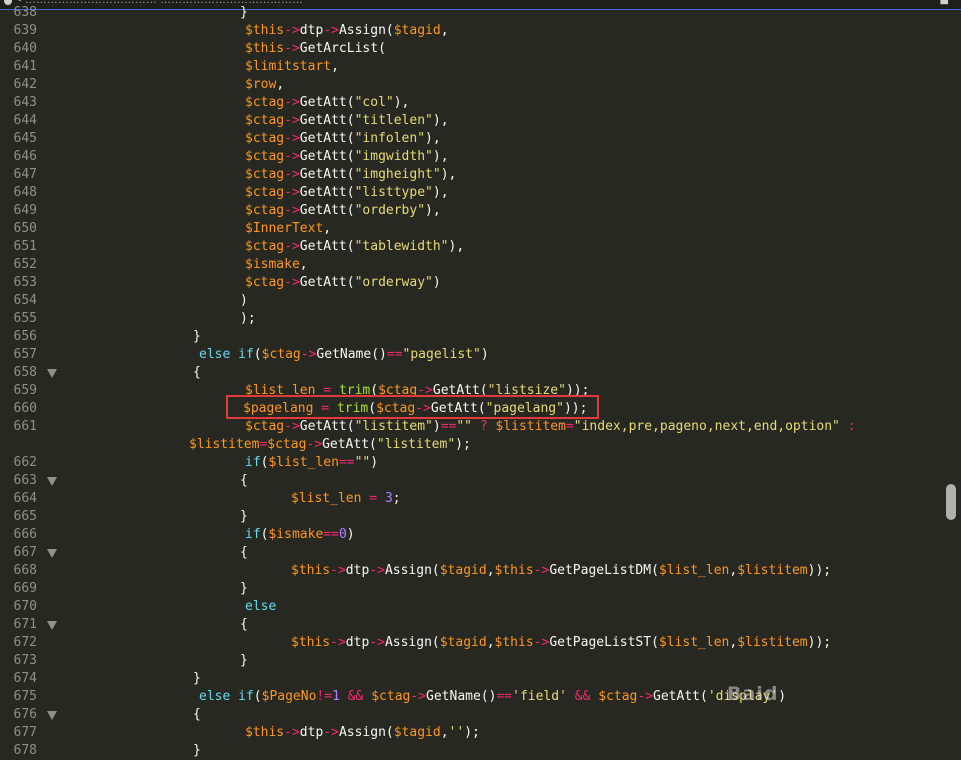 This screenshot has width=961, height=760. Describe the element at coordinates (401, 102) in the screenshot. I see `code-token: ),` at that location.